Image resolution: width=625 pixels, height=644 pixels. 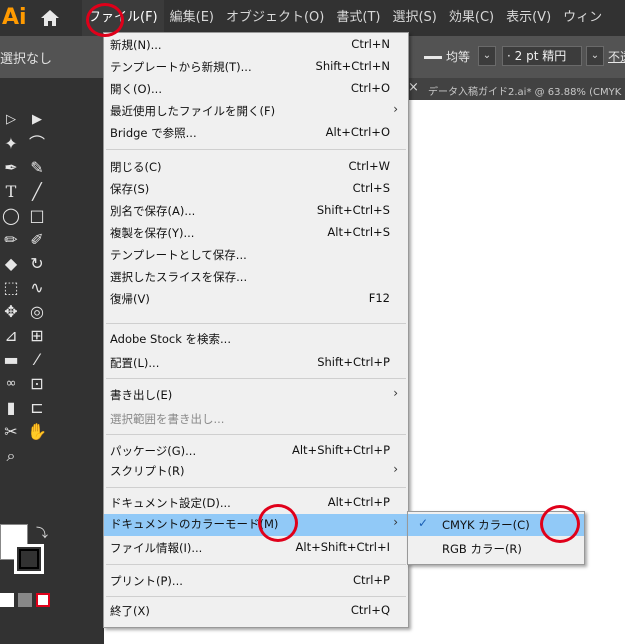 What do you see at coordinates (29, 559) in the screenshot?
I see `stroke-inner-swatch` at bounding box center [29, 559].